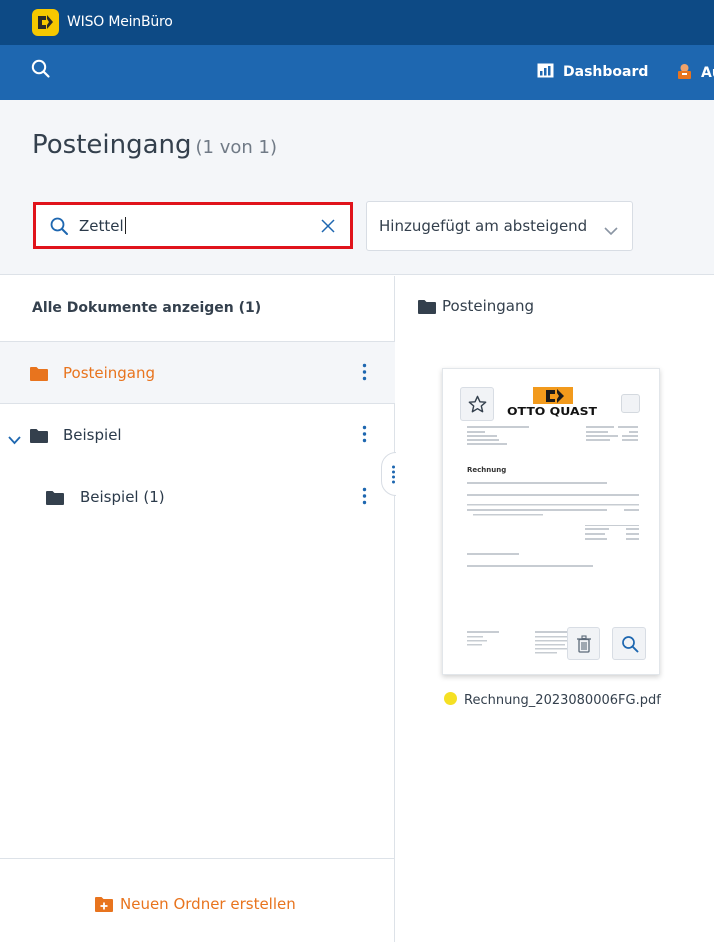 Image resolution: width=714 pixels, height=942 pixels. Describe the element at coordinates (450, 698) in the screenshot. I see `status-dot-icon` at that location.